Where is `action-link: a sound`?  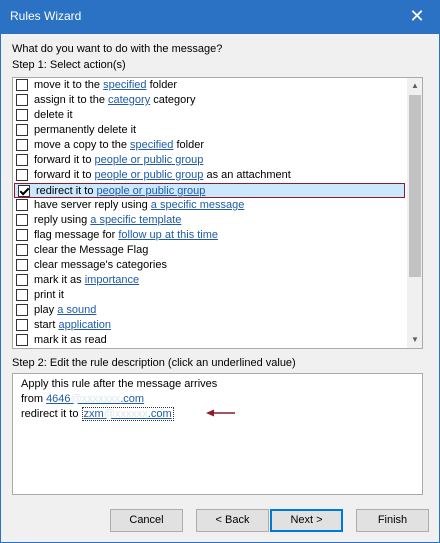
action-link: a sound is located at coordinates (76, 310).